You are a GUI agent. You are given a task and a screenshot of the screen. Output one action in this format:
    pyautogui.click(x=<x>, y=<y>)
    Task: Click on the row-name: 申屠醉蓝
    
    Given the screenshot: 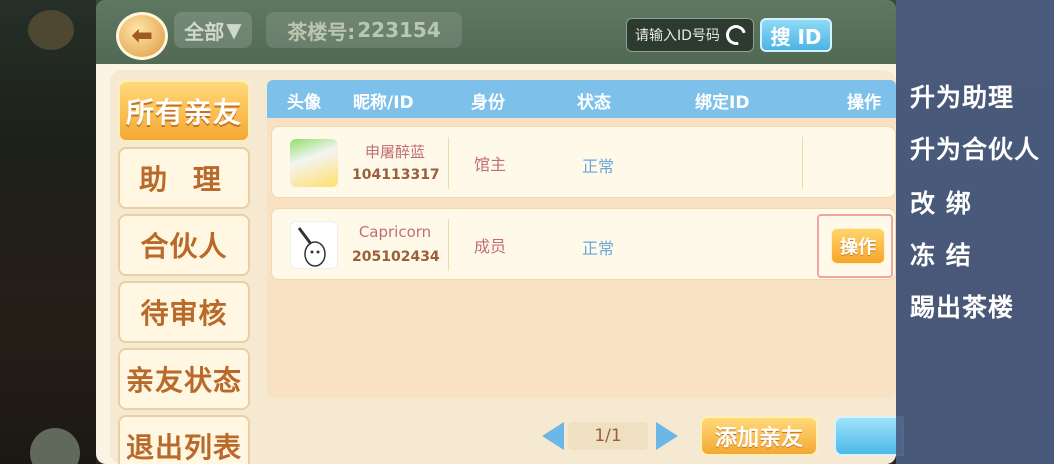 What is the action you would take?
    pyautogui.click(x=394, y=152)
    